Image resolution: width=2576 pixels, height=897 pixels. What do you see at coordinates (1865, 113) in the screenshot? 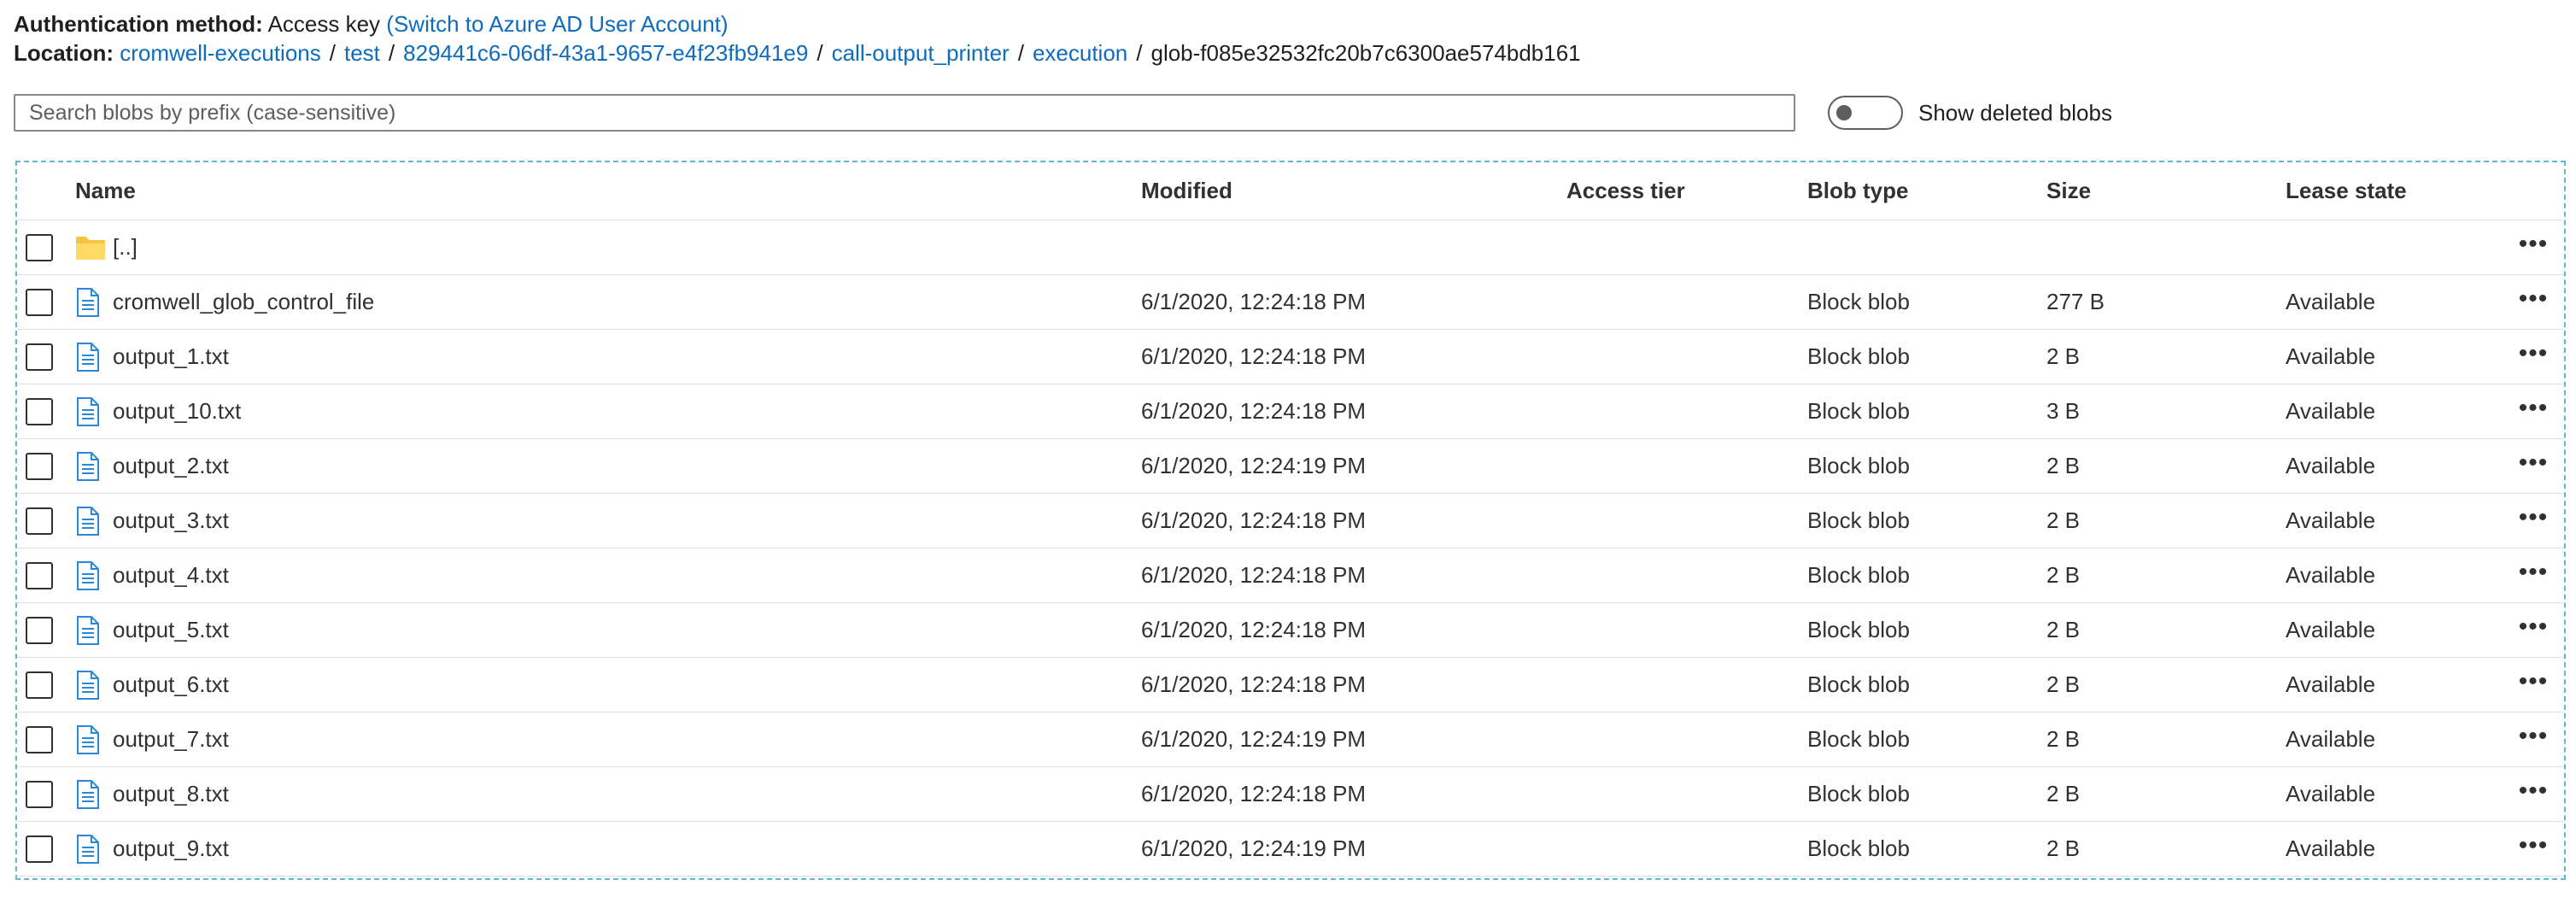
I see `show-deleted-toggle` at bounding box center [1865, 113].